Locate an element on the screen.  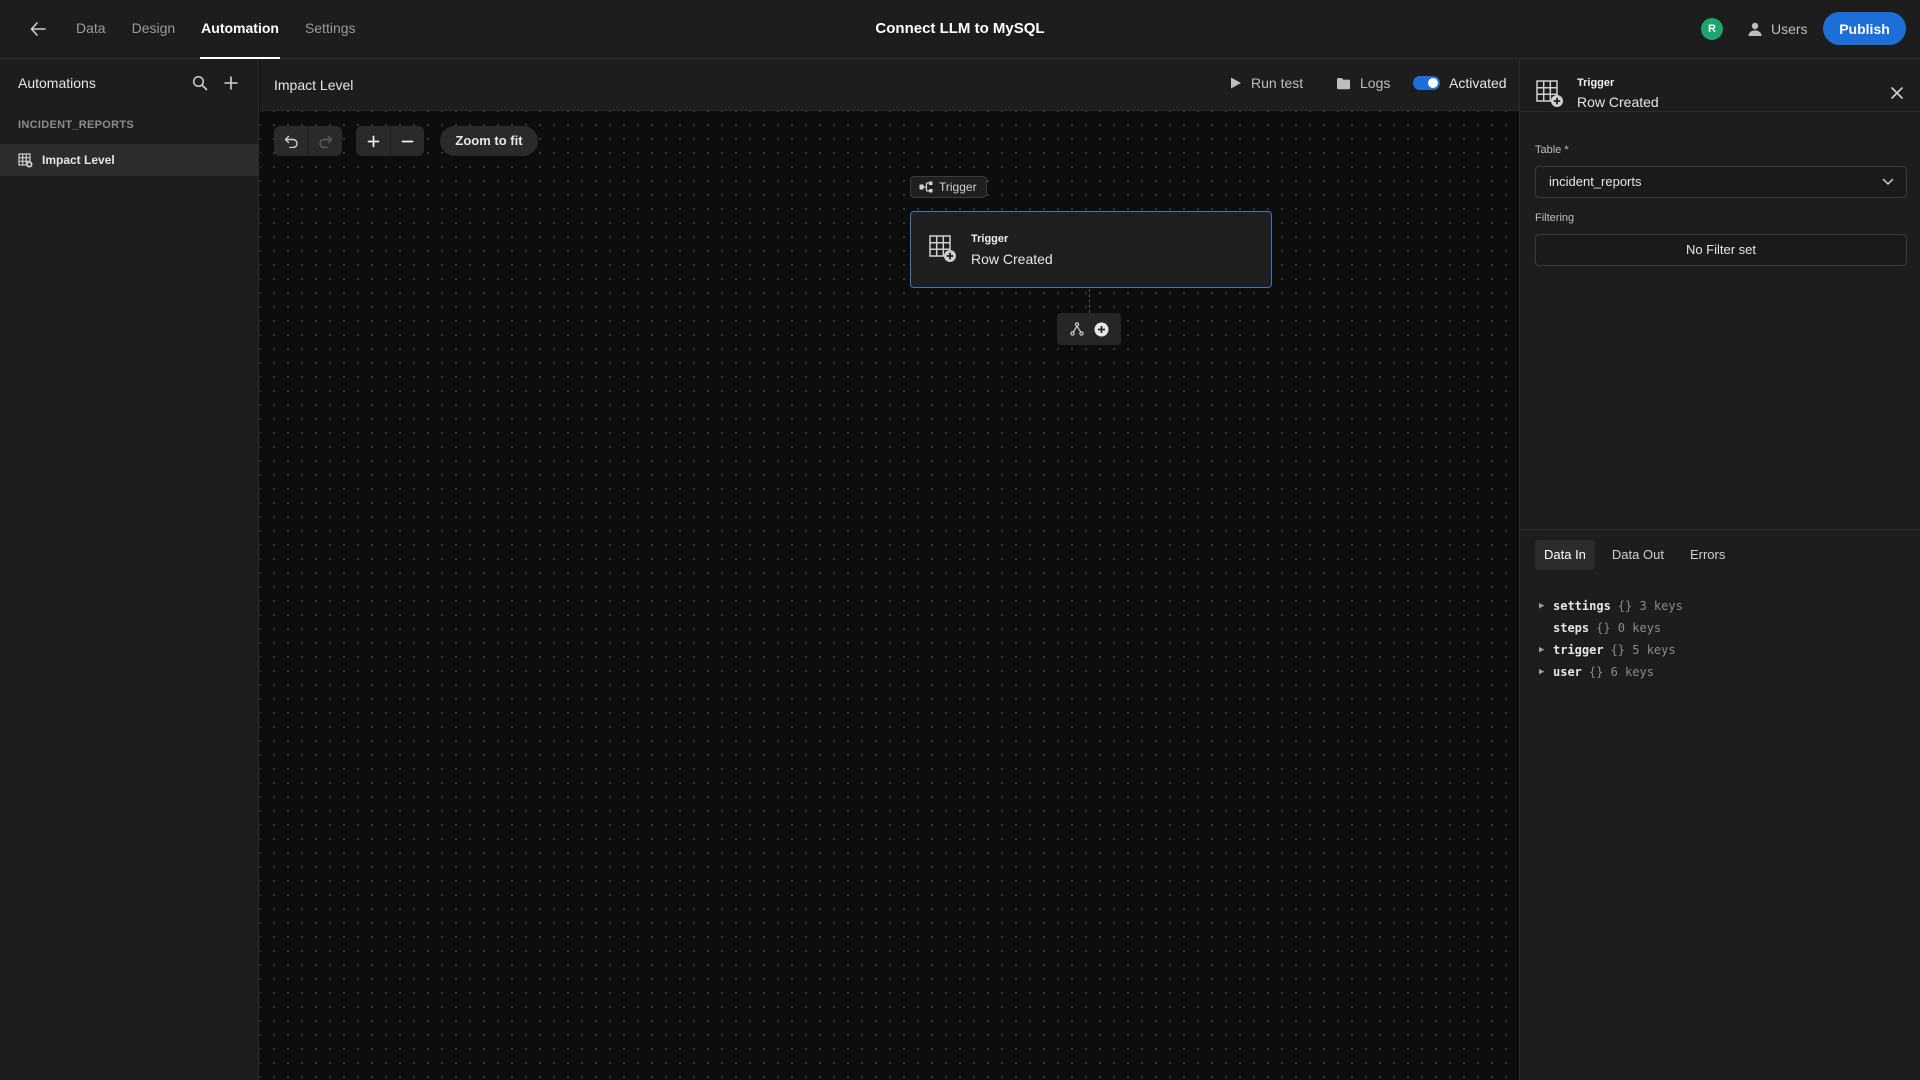
users-label: Users is located at coordinates (1789, 29).